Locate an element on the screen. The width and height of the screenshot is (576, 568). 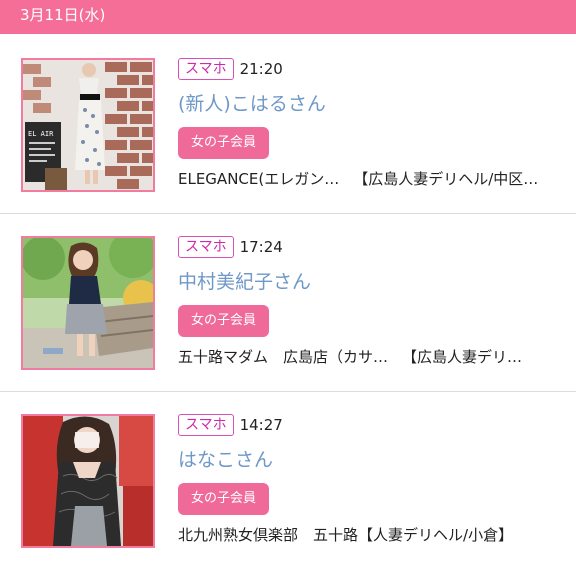
post-meta: スマホ 17:24 is located at coordinates (230, 248).